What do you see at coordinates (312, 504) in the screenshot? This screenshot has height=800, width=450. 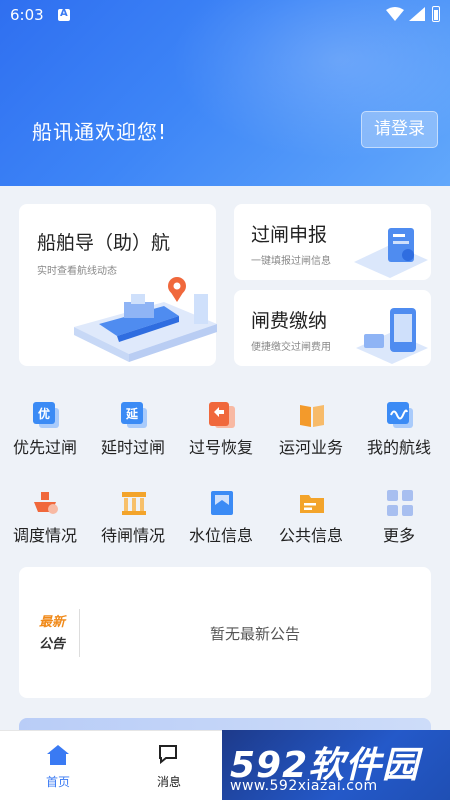 I see `public-info-icon` at bounding box center [312, 504].